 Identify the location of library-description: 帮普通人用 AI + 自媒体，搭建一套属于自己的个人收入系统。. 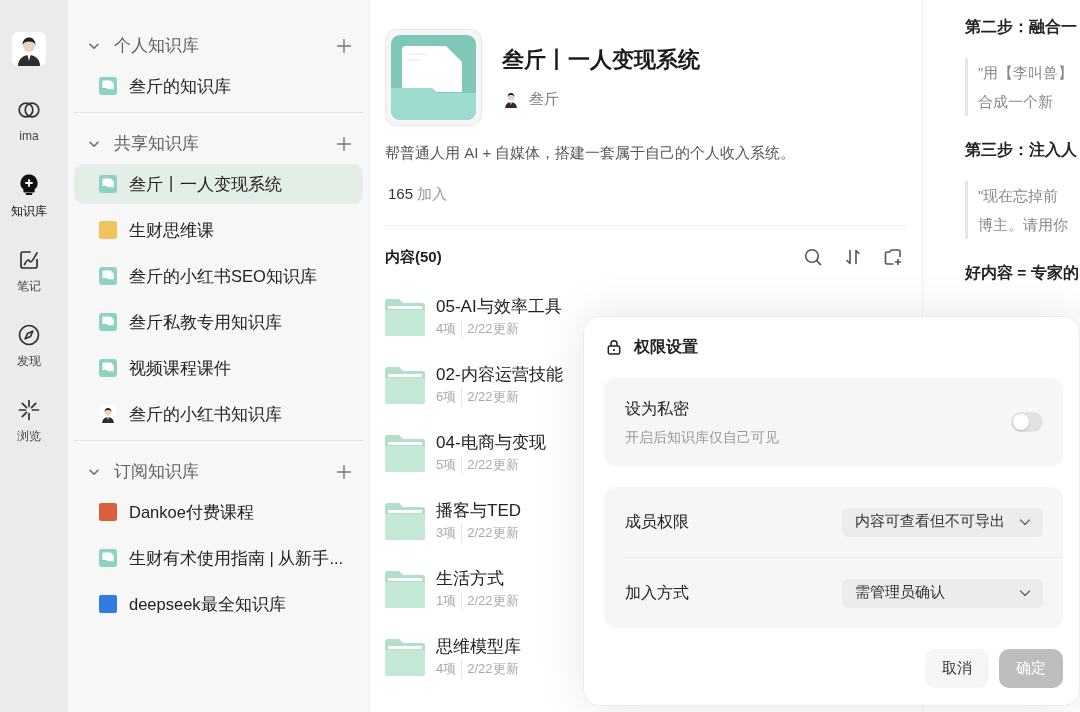
(591, 153).